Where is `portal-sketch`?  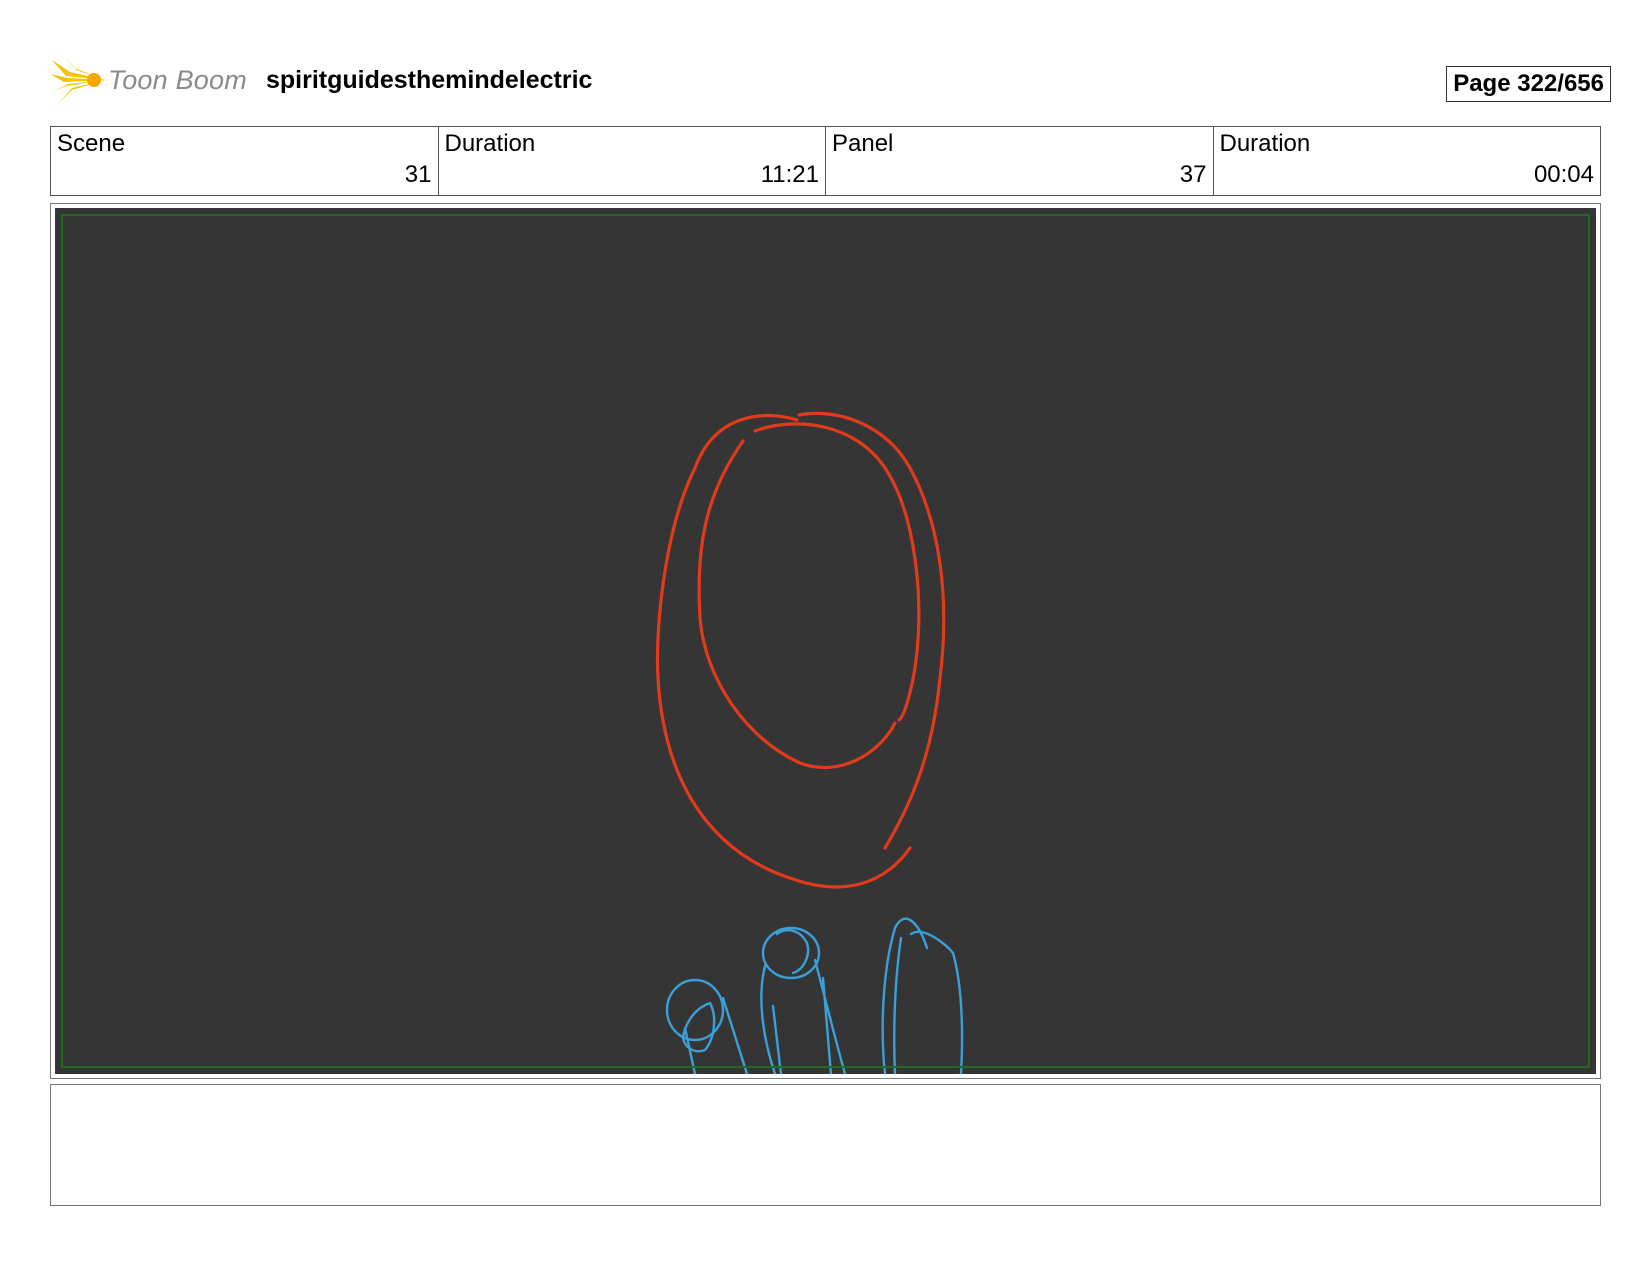
portal-sketch is located at coordinates (800, 650).